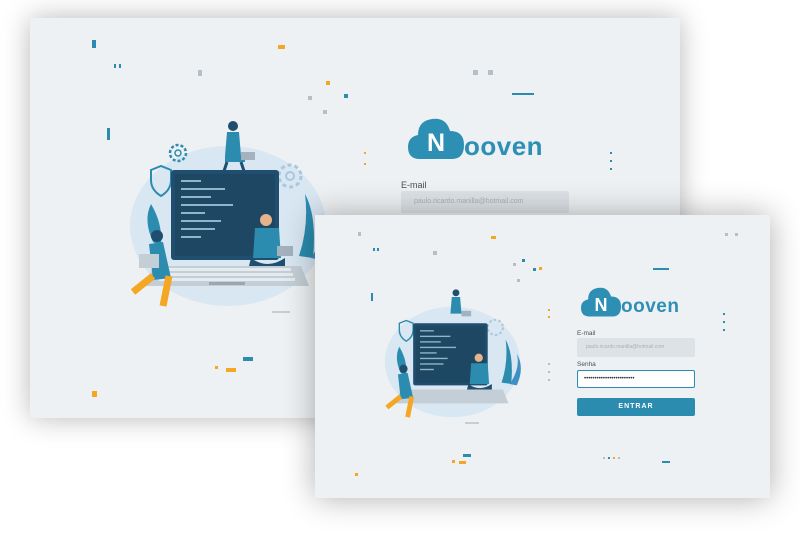 This screenshot has height=541, width=800. Describe the element at coordinates (636, 379) in the screenshot. I see `password-field: ••••••••••••••••••••••••` at that location.